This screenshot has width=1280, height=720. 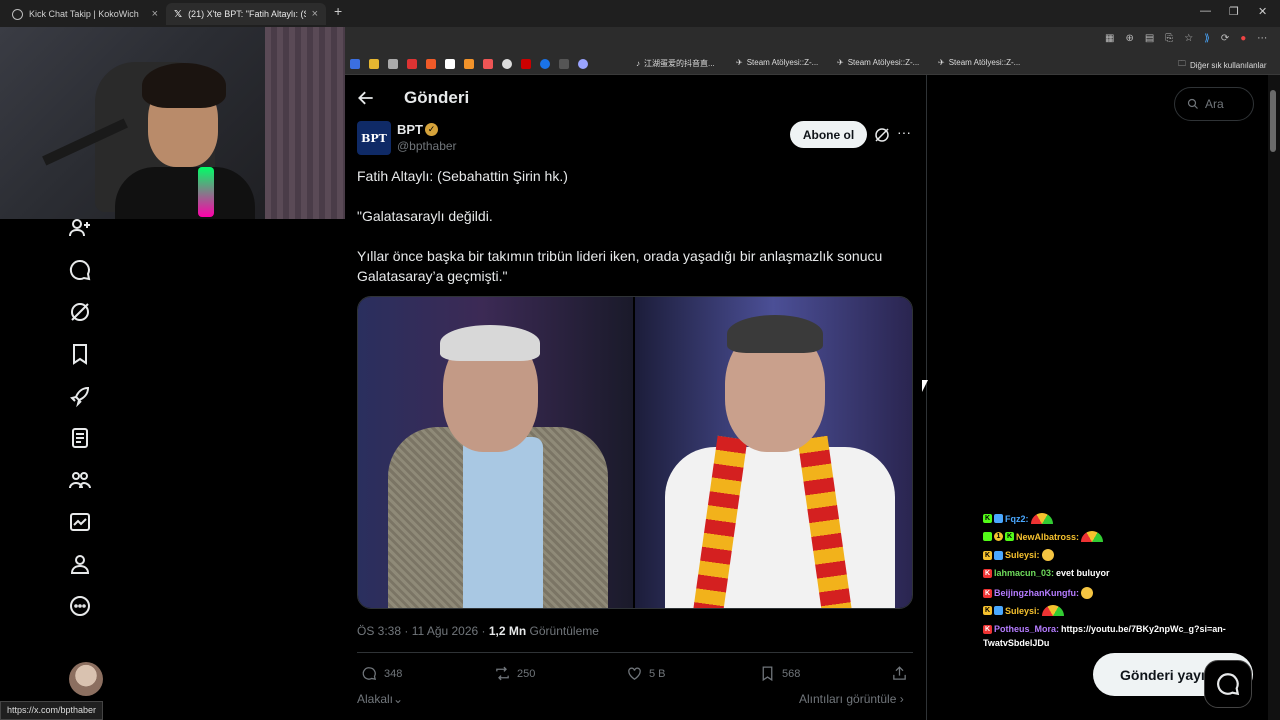 What do you see at coordinates (366, 98) in the screenshot?
I see `back-arrow-icon` at bounding box center [366, 98].